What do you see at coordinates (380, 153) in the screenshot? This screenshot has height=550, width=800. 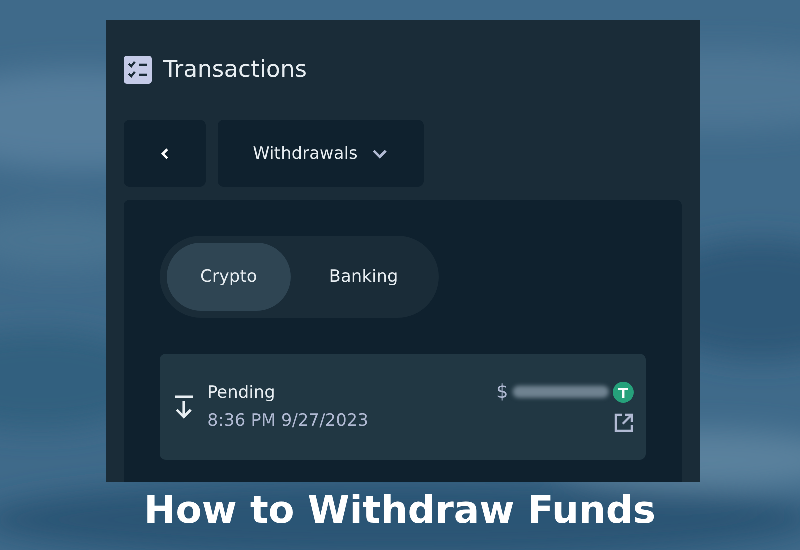 I see `chevron-down-icon` at bounding box center [380, 153].